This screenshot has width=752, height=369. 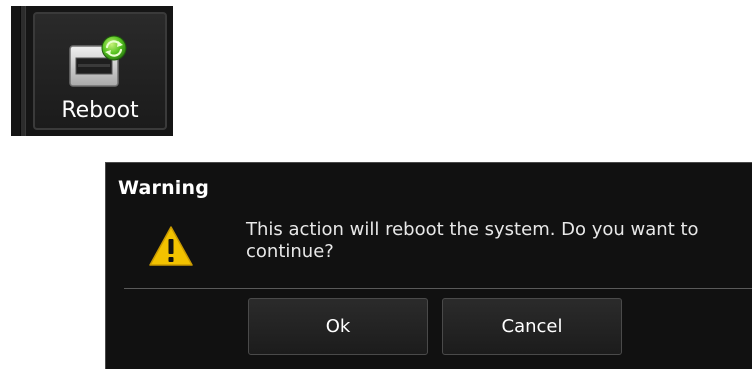 I want to click on dialog-separator, so click(x=438, y=288).